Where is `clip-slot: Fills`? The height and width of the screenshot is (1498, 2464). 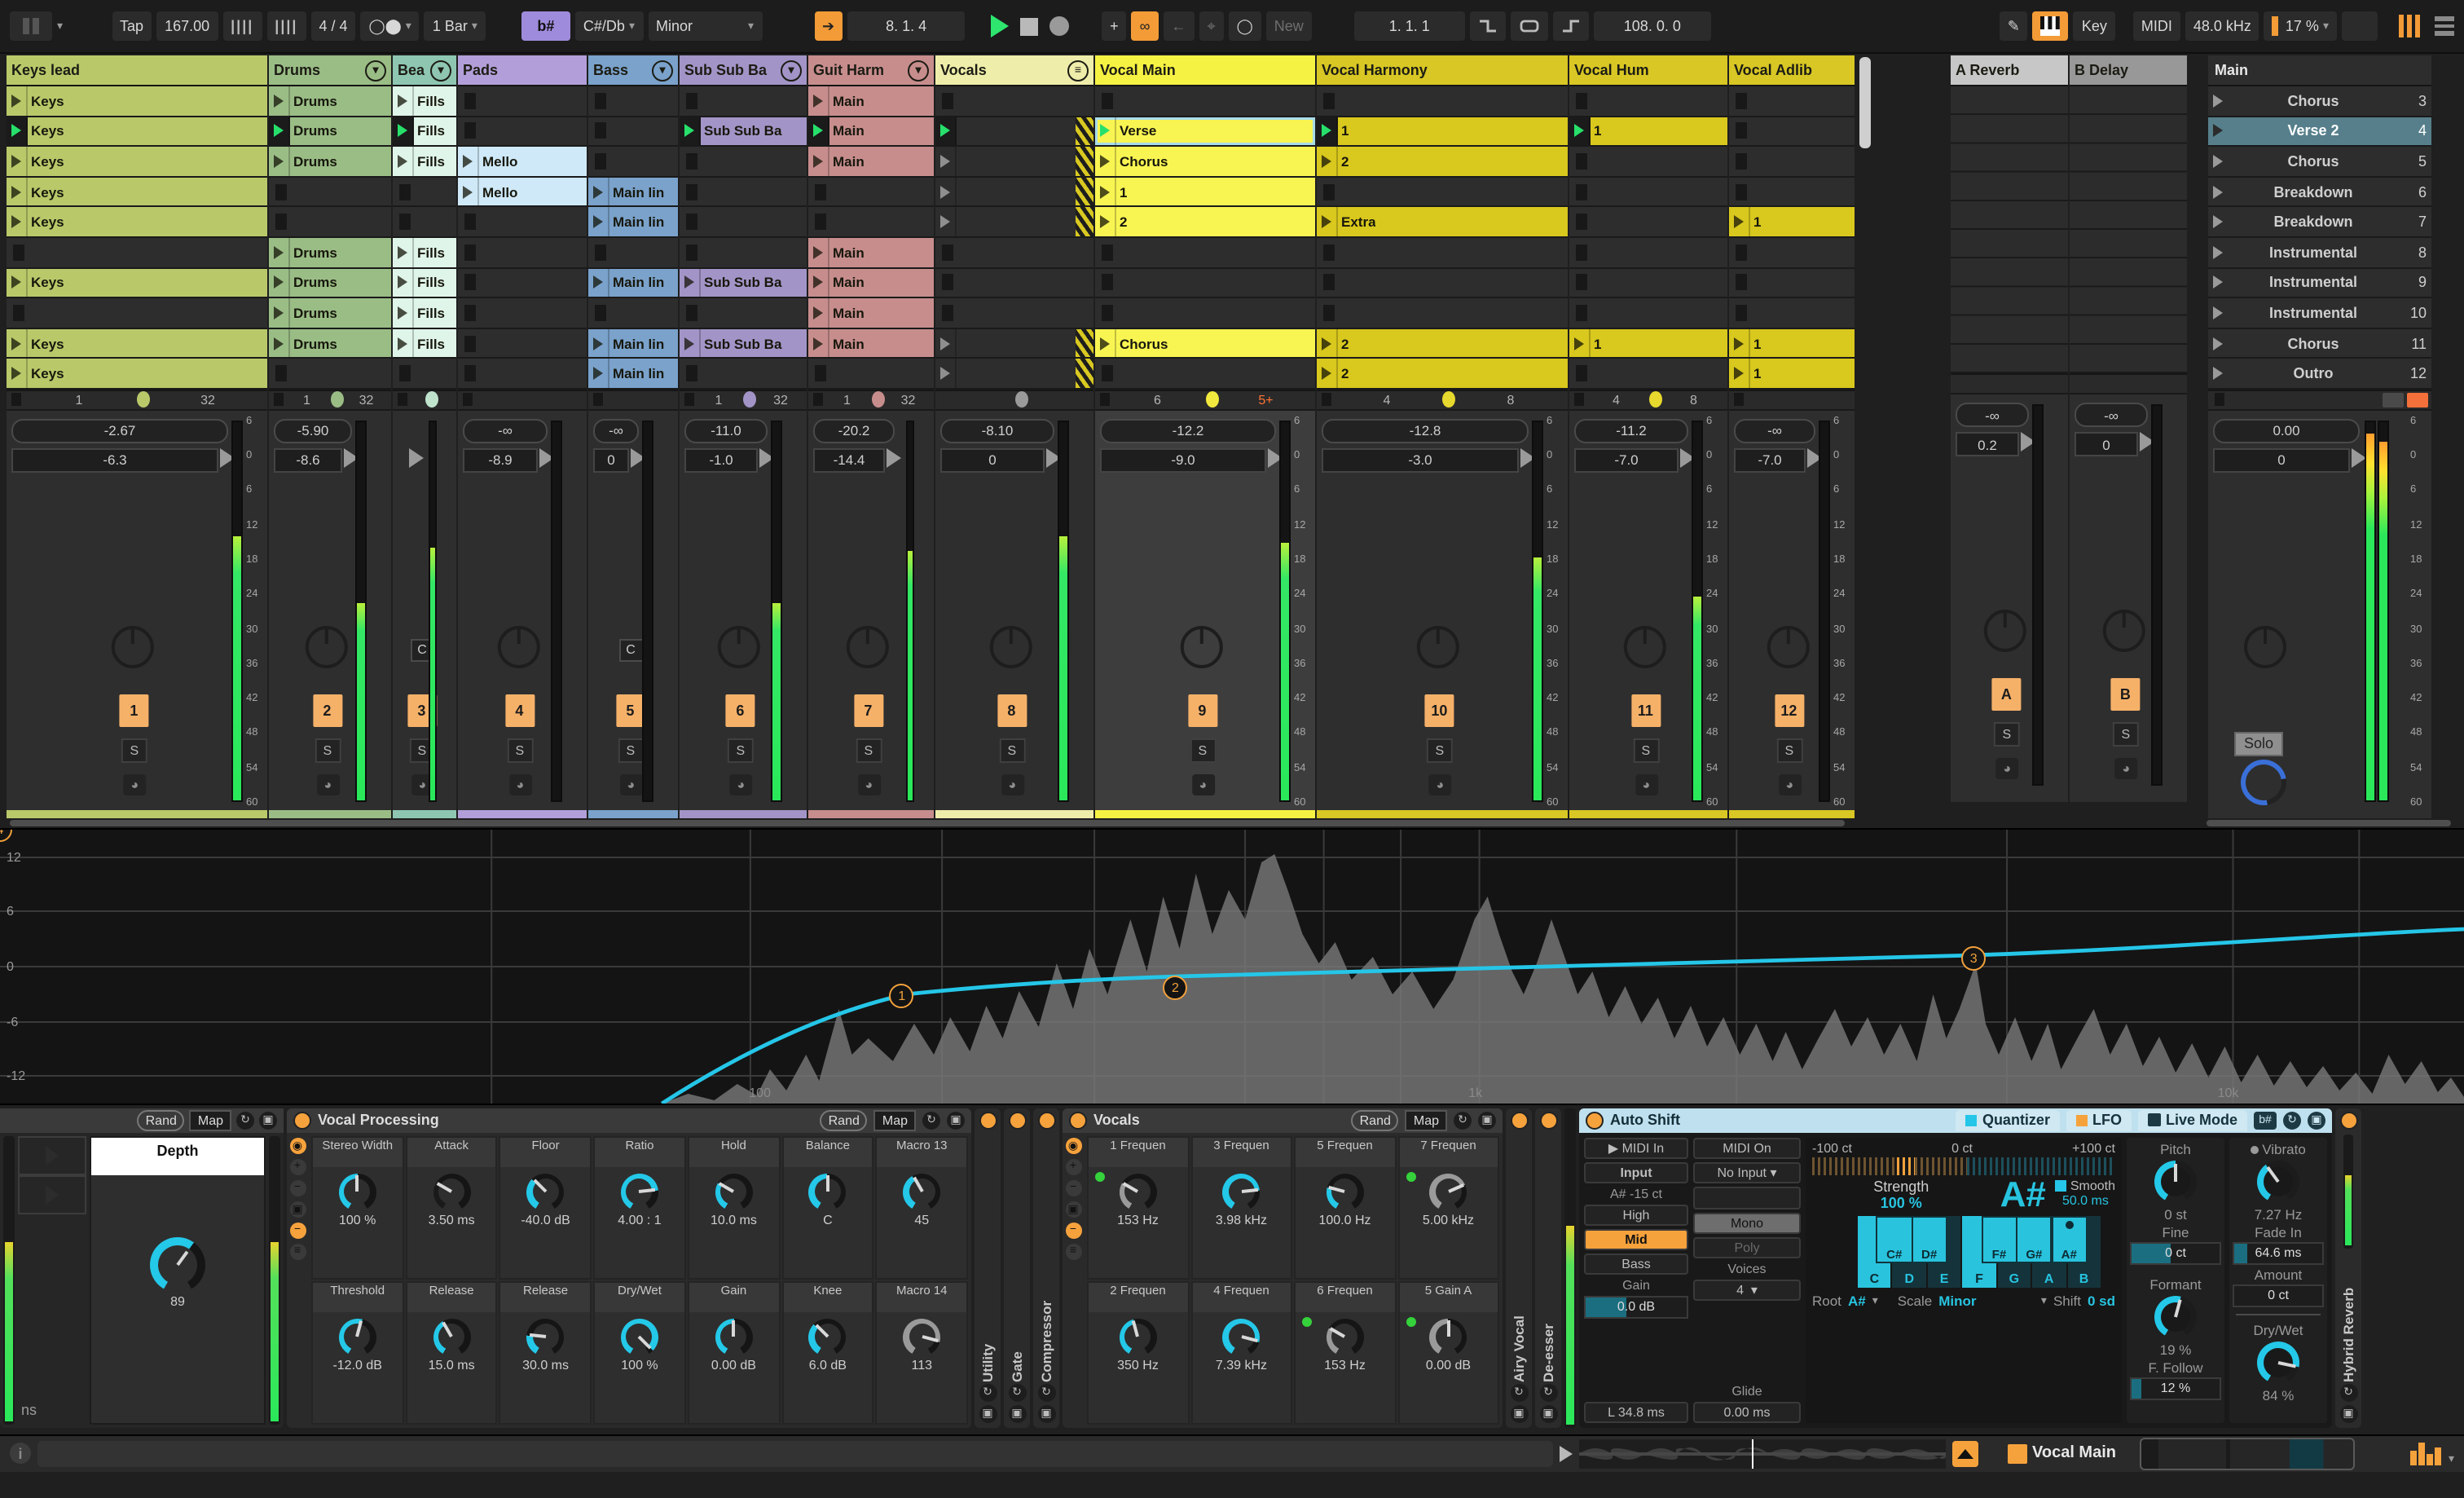
clip-slot: Fills is located at coordinates (424, 133).